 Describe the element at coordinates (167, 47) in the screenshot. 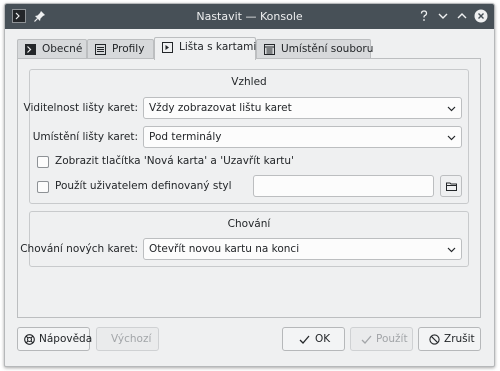

I see `tabs-icon` at that location.